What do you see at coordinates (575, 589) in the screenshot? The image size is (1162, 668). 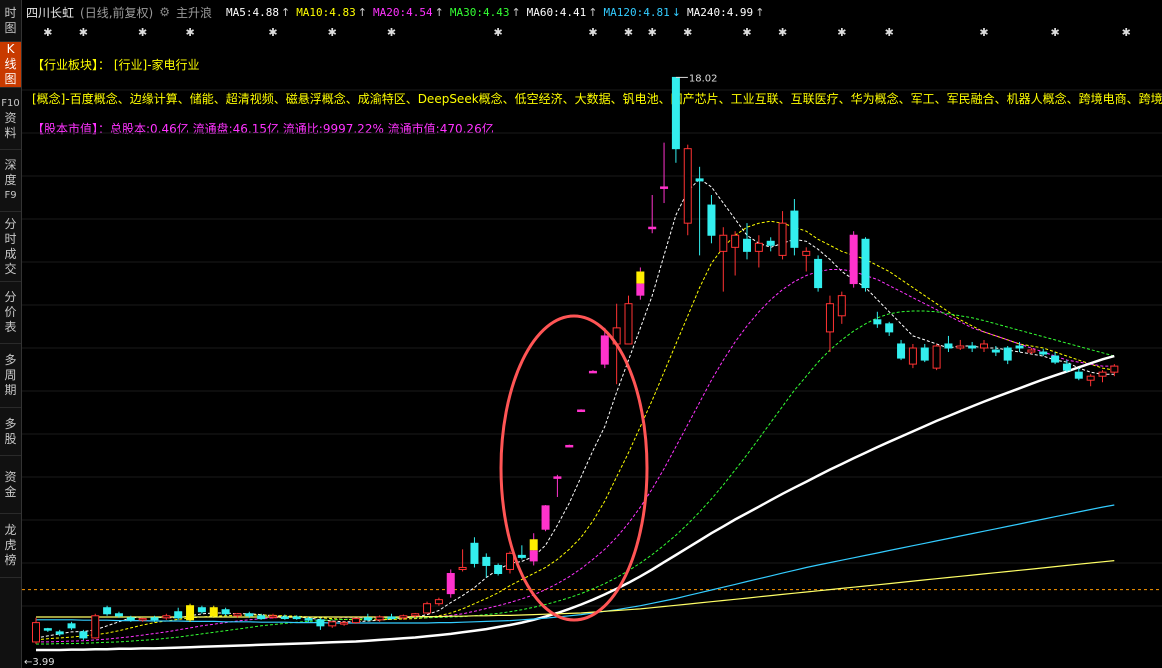 I see `ma-line-ma240` at bounding box center [575, 589].